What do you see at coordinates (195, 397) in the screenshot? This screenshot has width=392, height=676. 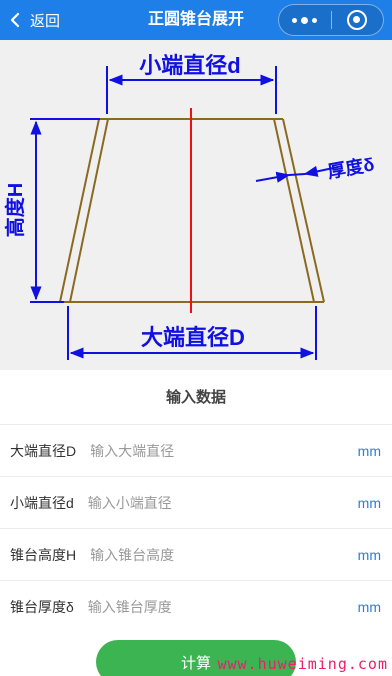 I see `input-section-title: 输入数据` at bounding box center [195, 397].